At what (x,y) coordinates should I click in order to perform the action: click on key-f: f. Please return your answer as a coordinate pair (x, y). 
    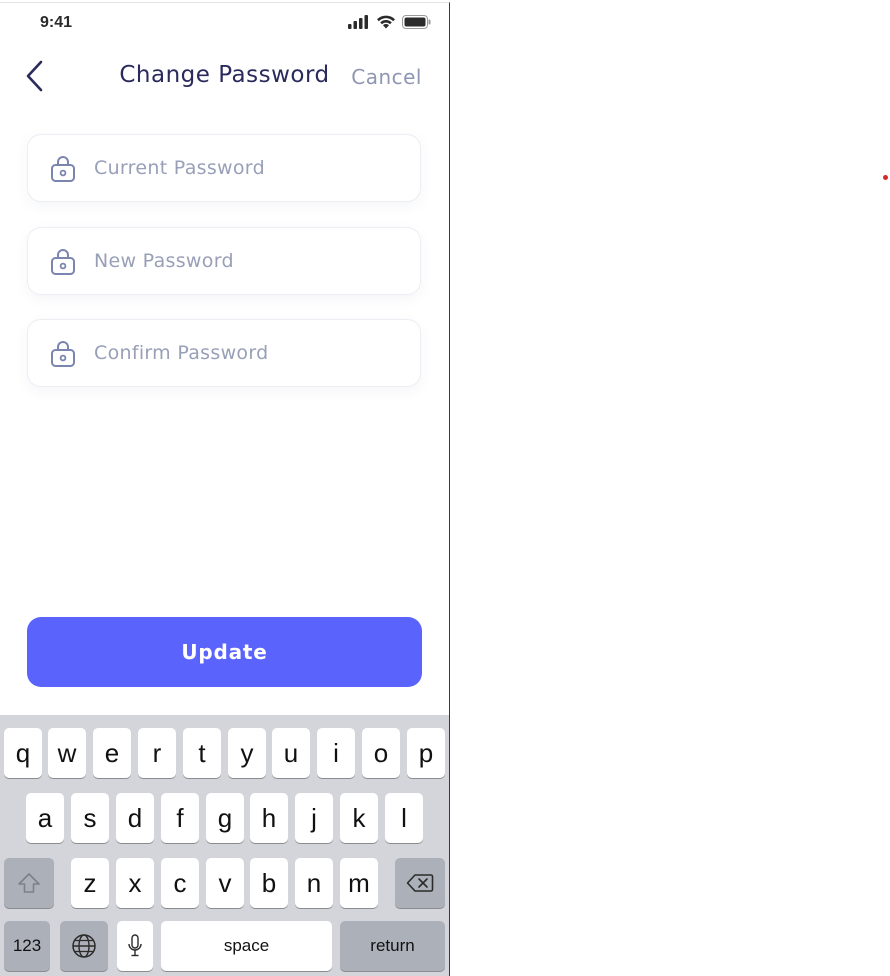
    Looking at the image, I should click on (180, 818).